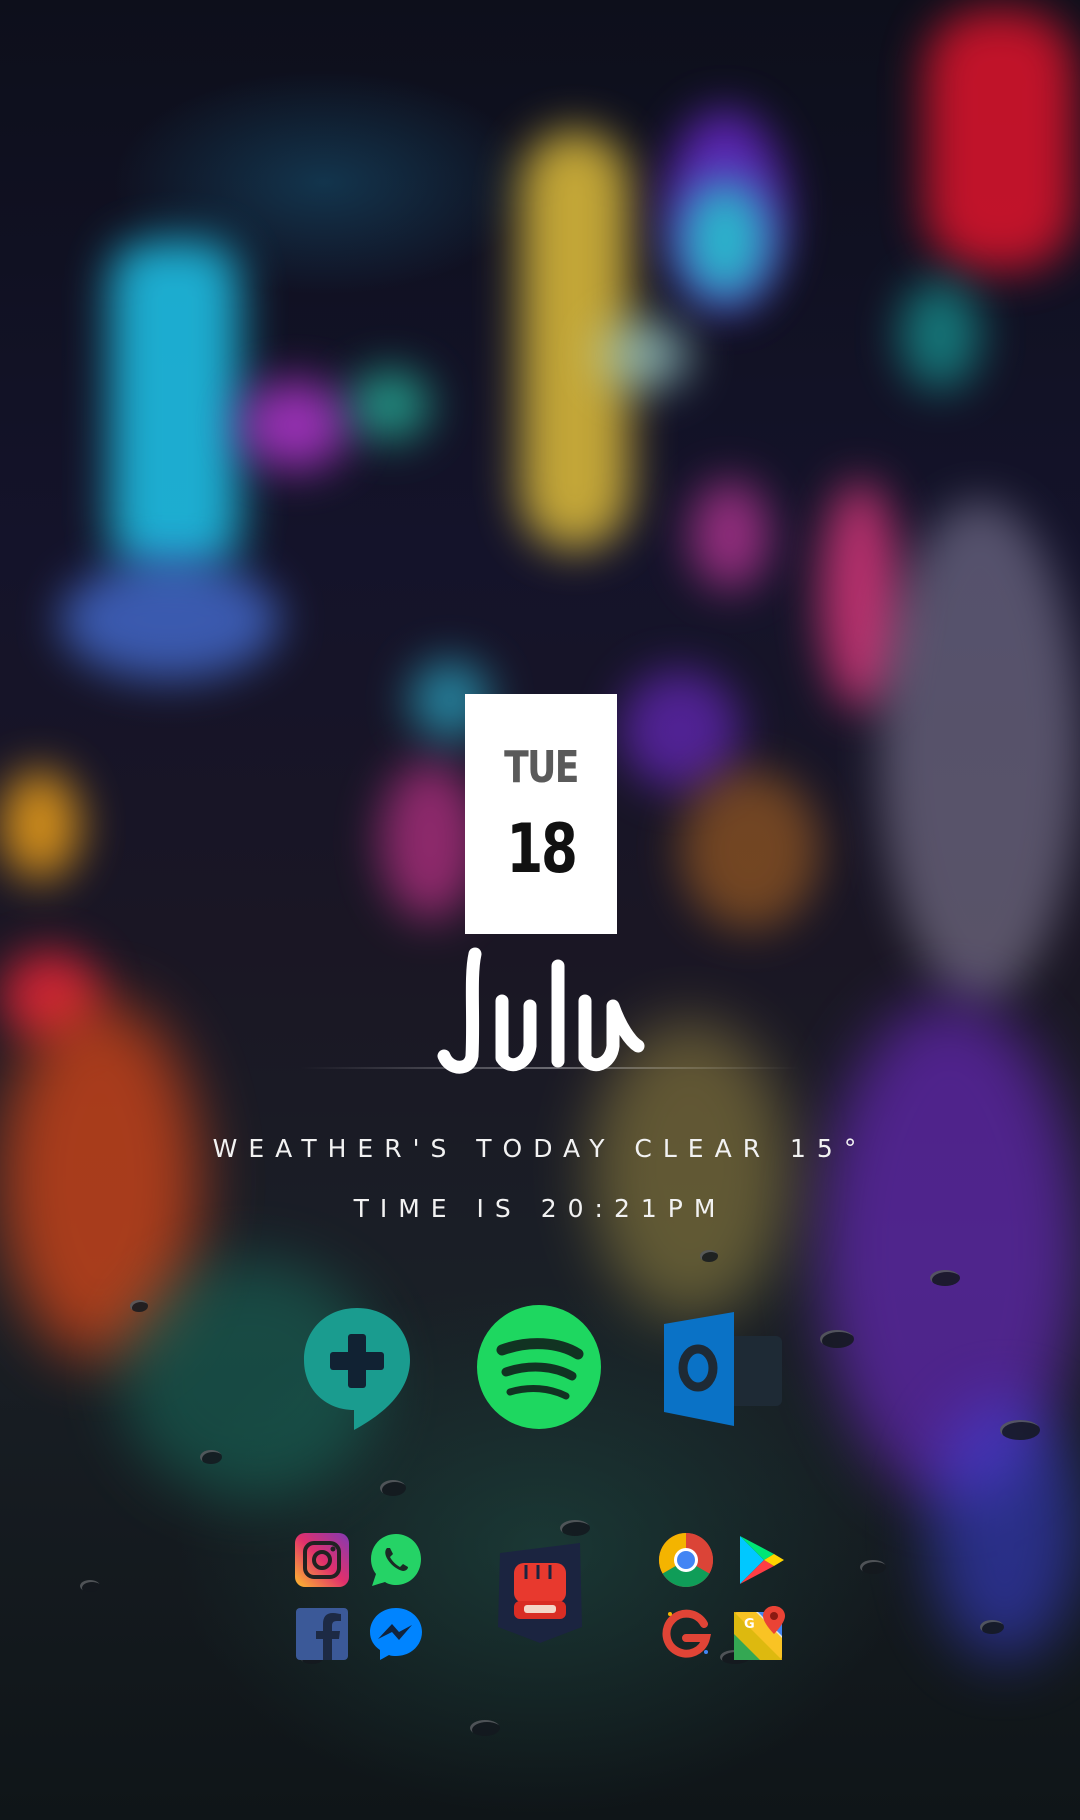 This screenshot has width=1080, height=1820. I want to click on fist-icon, so click(540, 1590).